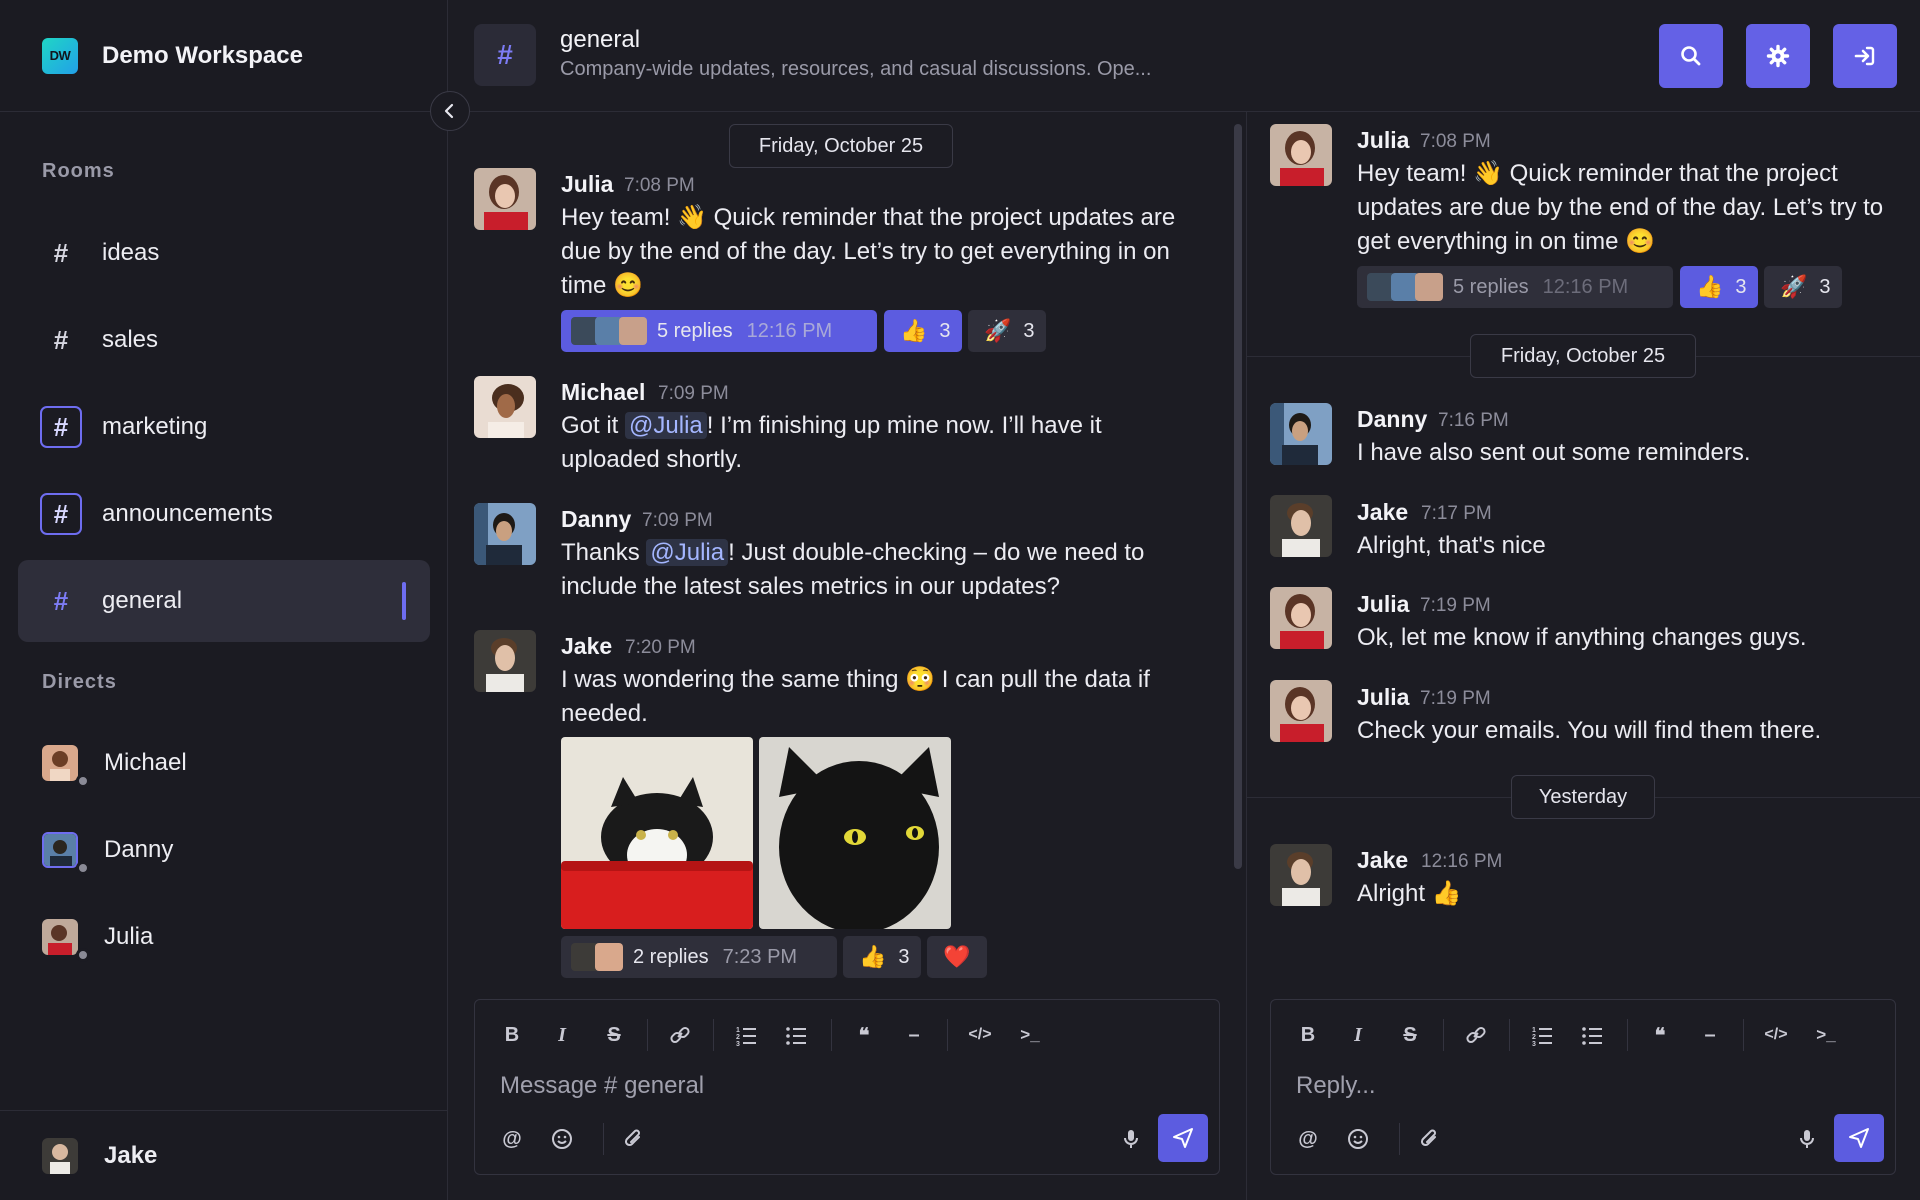 The width and height of the screenshot is (1920, 1200). I want to click on send-icon, so click(1183, 1138).